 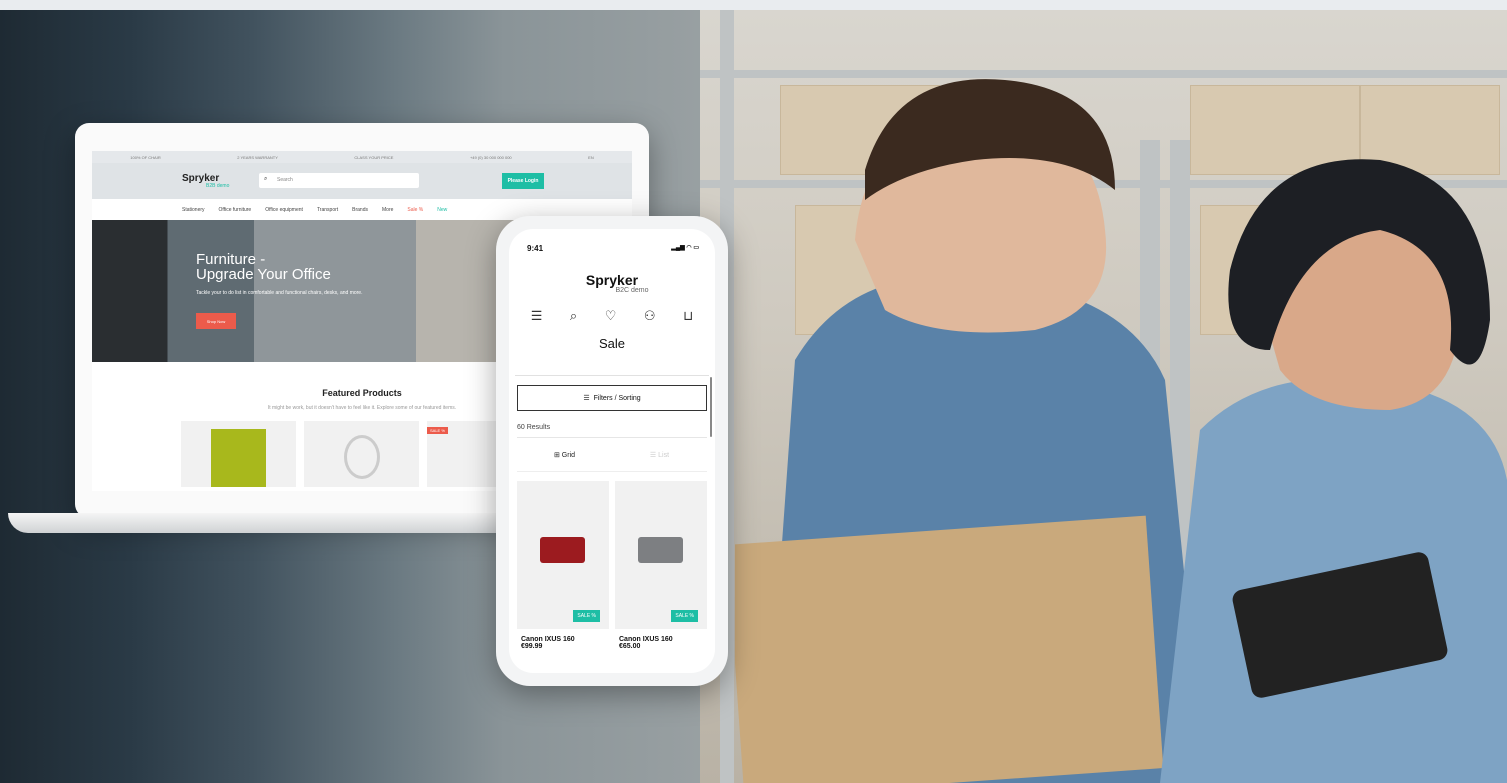 What do you see at coordinates (284, 210) in the screenshot?
I see `nav-item: Office equipment` at bounding box center [284, 210].